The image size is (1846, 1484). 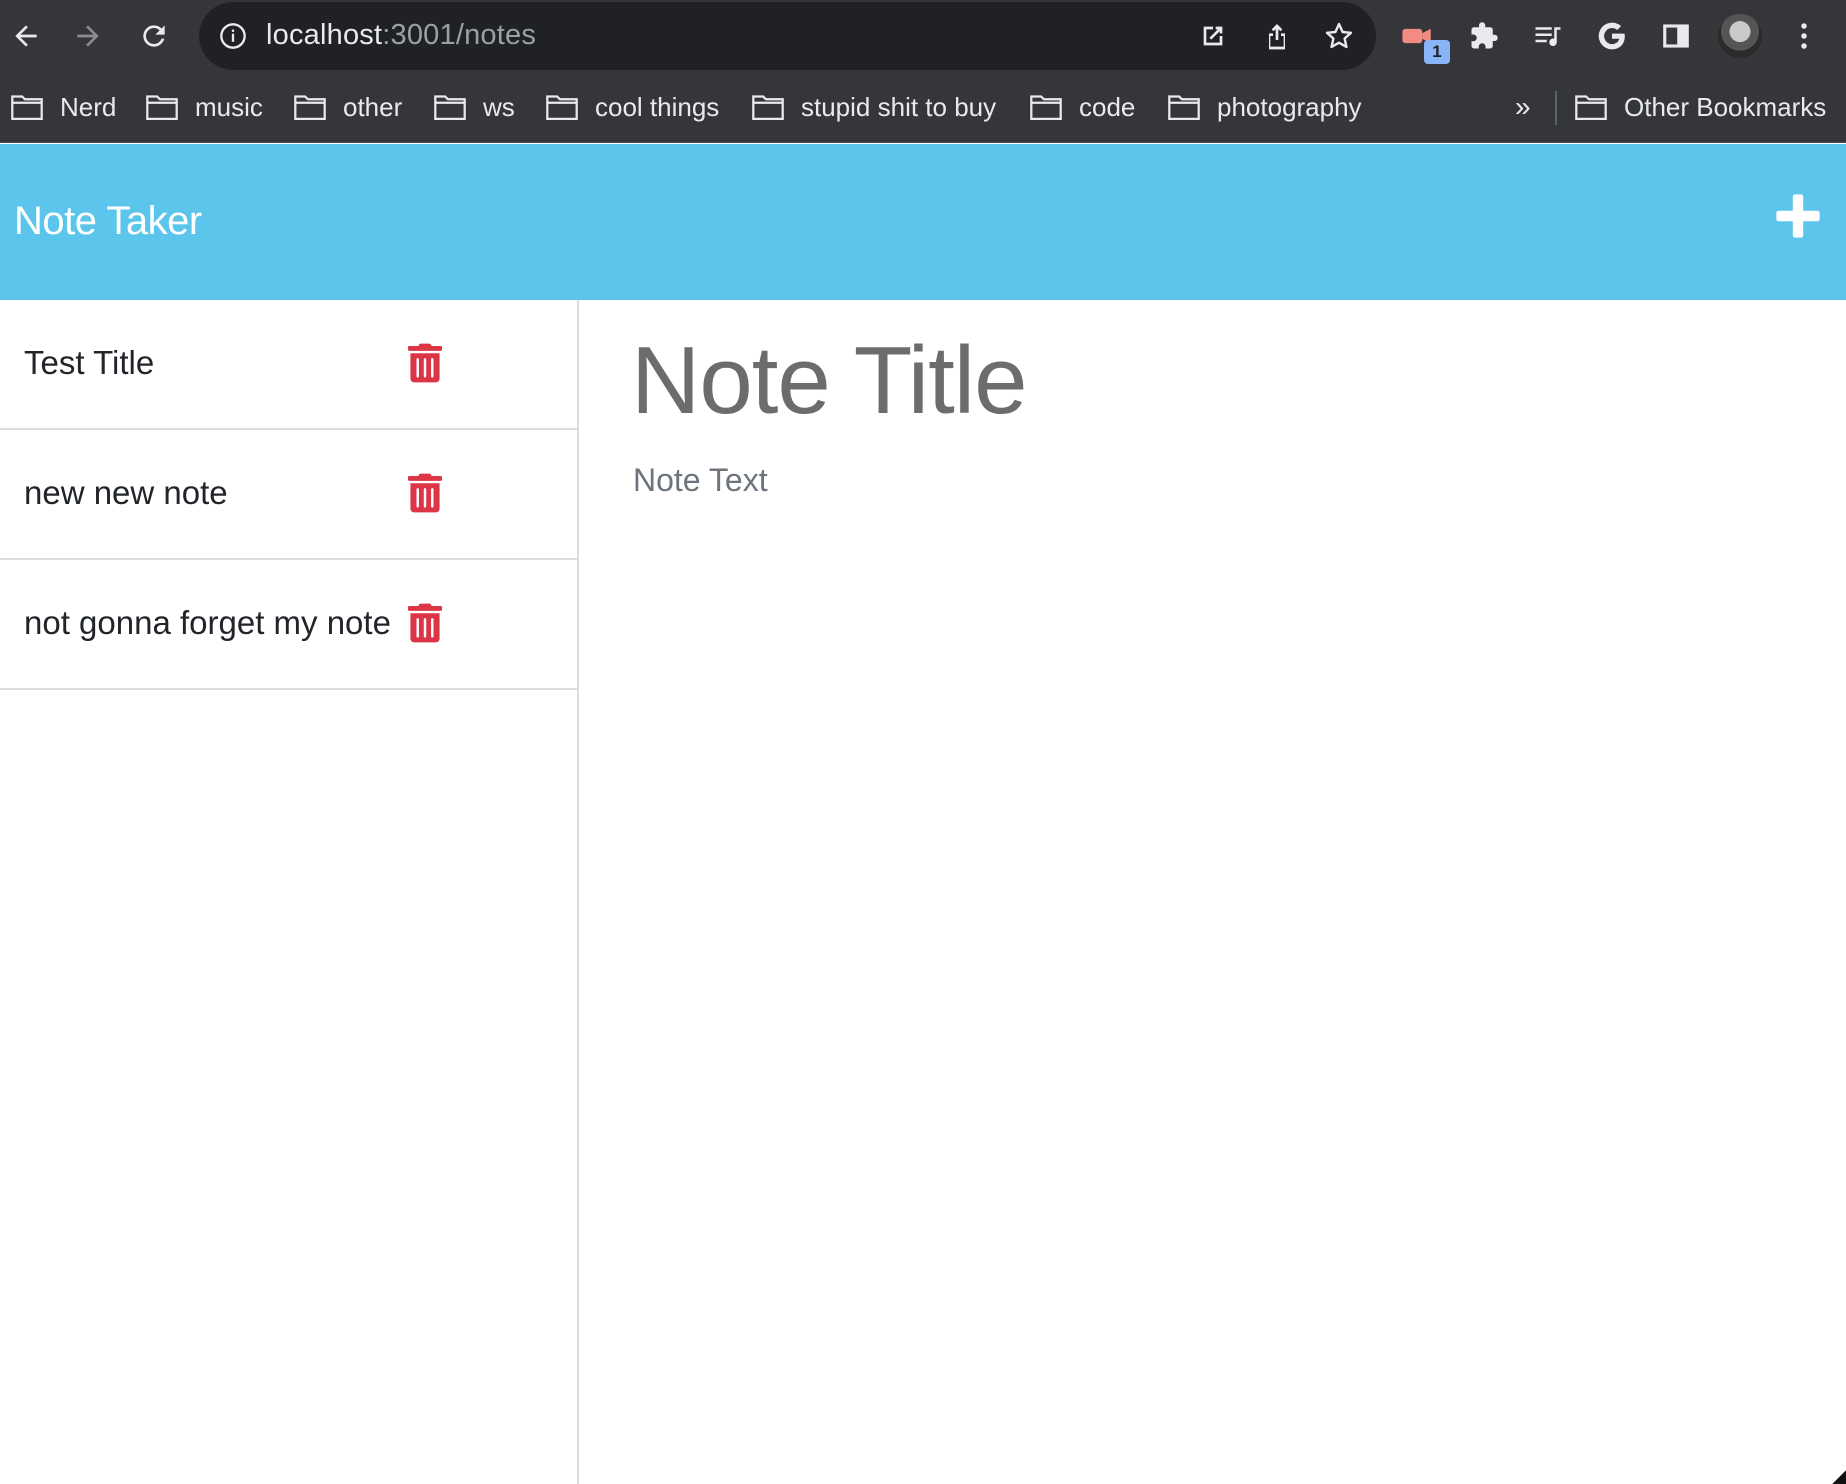 I want to click on open-in-new-icon, so click(x=1213, y=36).